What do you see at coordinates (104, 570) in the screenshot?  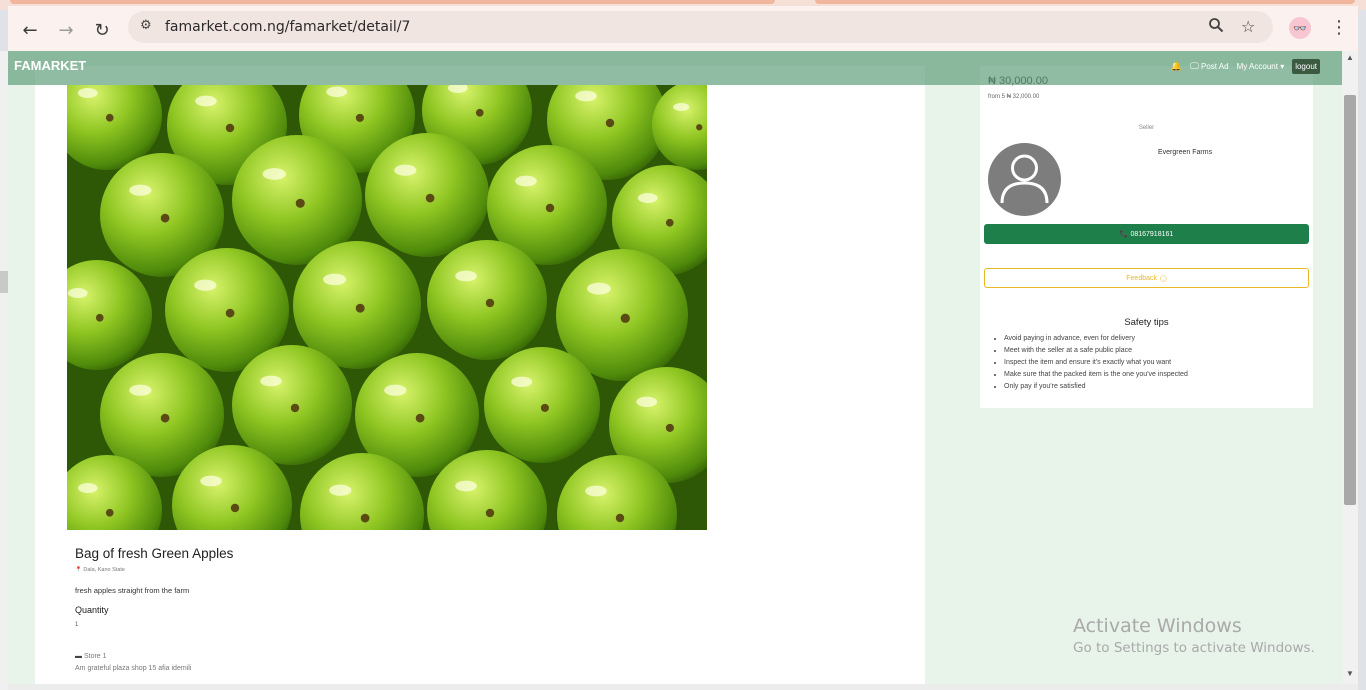 I see `location-text: Dala, Kano State` at bounding box center [104, 570].